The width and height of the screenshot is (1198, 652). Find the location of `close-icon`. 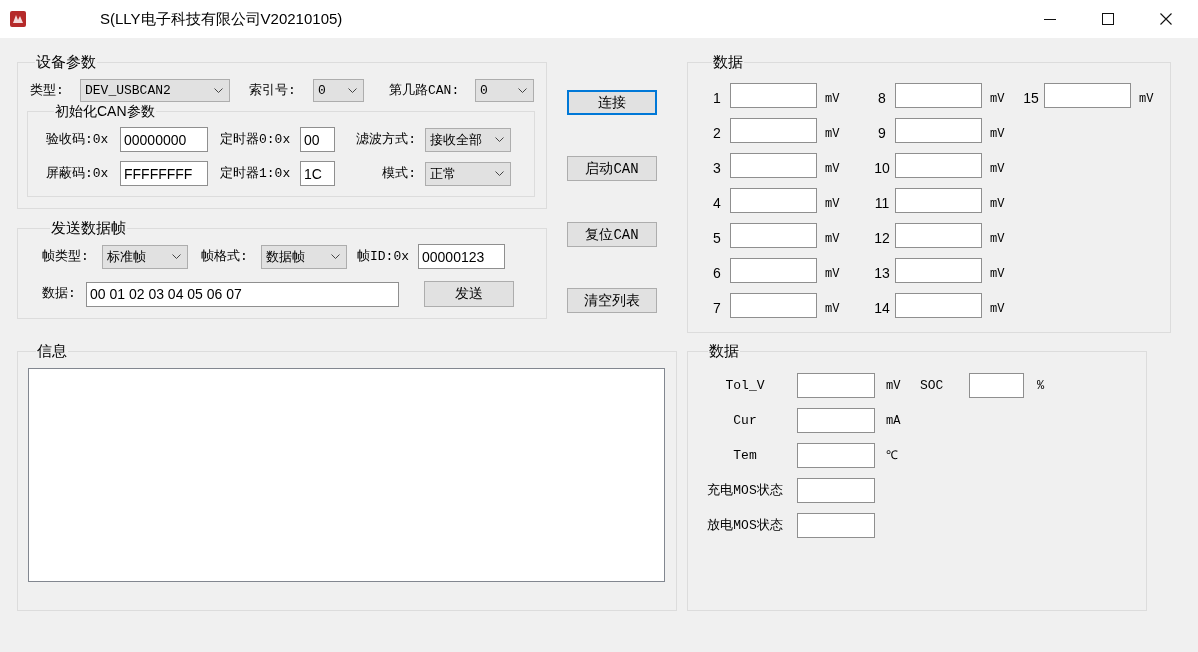

close-icon is located at coordinates (1166, 19).